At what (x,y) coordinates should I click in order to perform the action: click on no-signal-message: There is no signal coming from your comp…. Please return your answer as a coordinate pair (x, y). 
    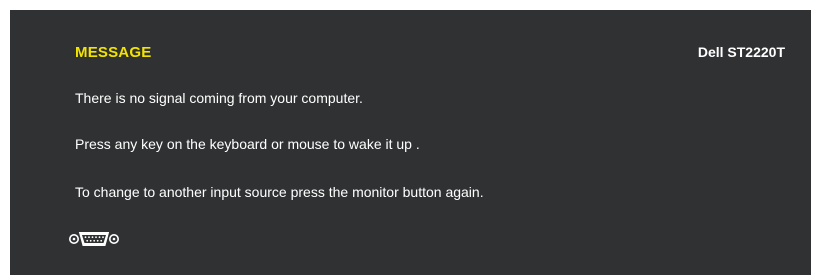
    Looking at the image, I should click on (219, 98).